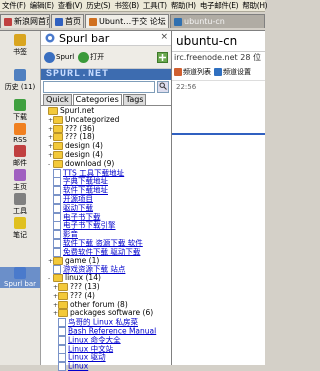 The width and height of the screenshot is (320, 371). What do you see at coordinates (49, 57) in the screenshot?
I see `spurl-button-icon` at bounding box center [49, 57].